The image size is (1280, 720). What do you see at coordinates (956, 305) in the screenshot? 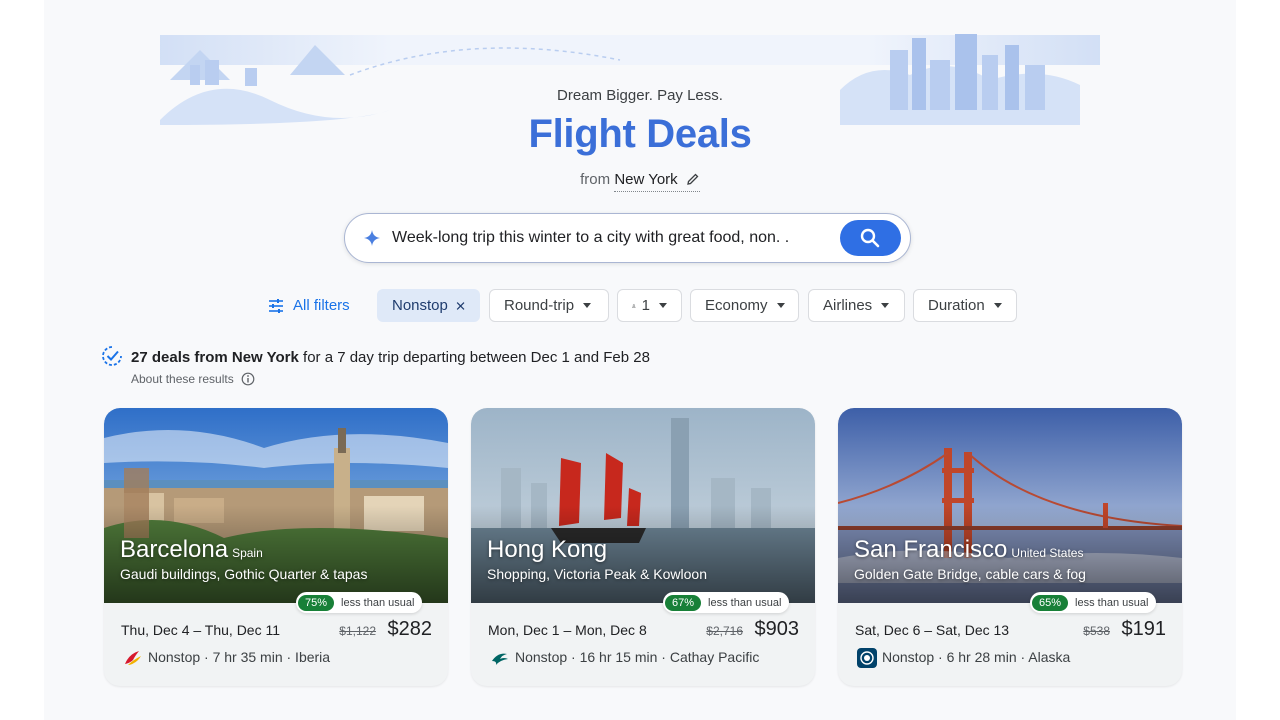
I see `duration-label: Duration` at bounding box center [956, 305].